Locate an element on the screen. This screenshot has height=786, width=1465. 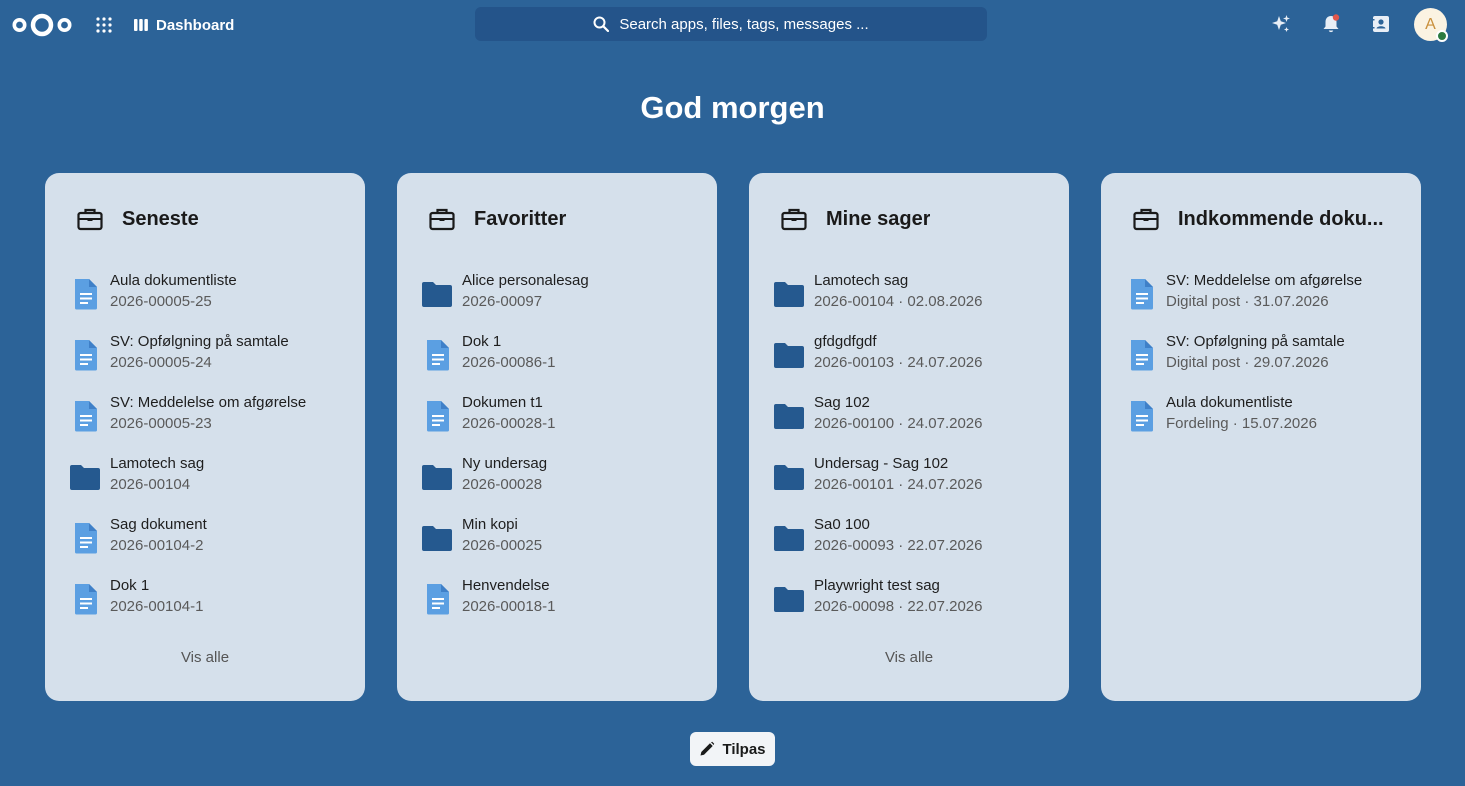
list-item: gfdgdfgdf 2026-00103 · 24.07.2026 is located at coordinates (916, 360).